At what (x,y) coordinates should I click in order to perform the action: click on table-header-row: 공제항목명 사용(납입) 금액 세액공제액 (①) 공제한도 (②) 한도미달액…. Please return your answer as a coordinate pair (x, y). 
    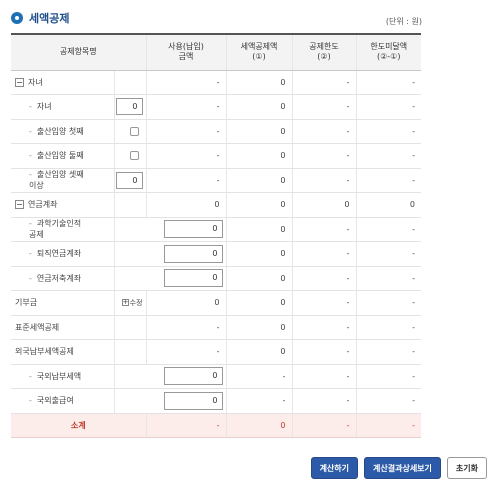
    Looking at the image, I should click on (216, 52).